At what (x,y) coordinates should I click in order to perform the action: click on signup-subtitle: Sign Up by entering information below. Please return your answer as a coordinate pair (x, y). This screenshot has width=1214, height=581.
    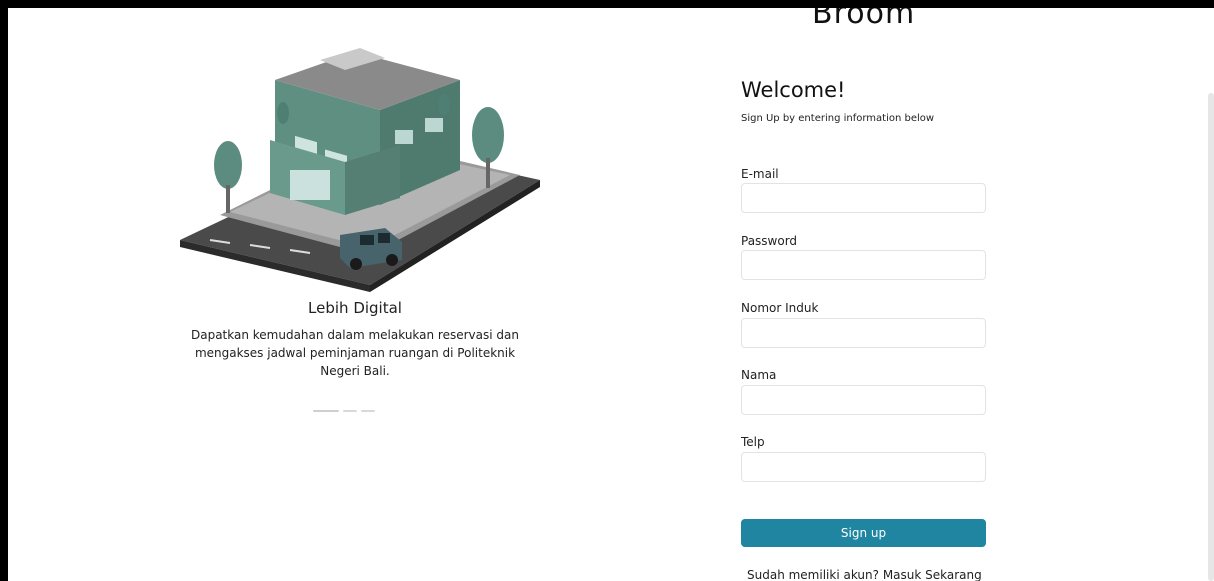
    Looking at the image, I should click on (838, 118).